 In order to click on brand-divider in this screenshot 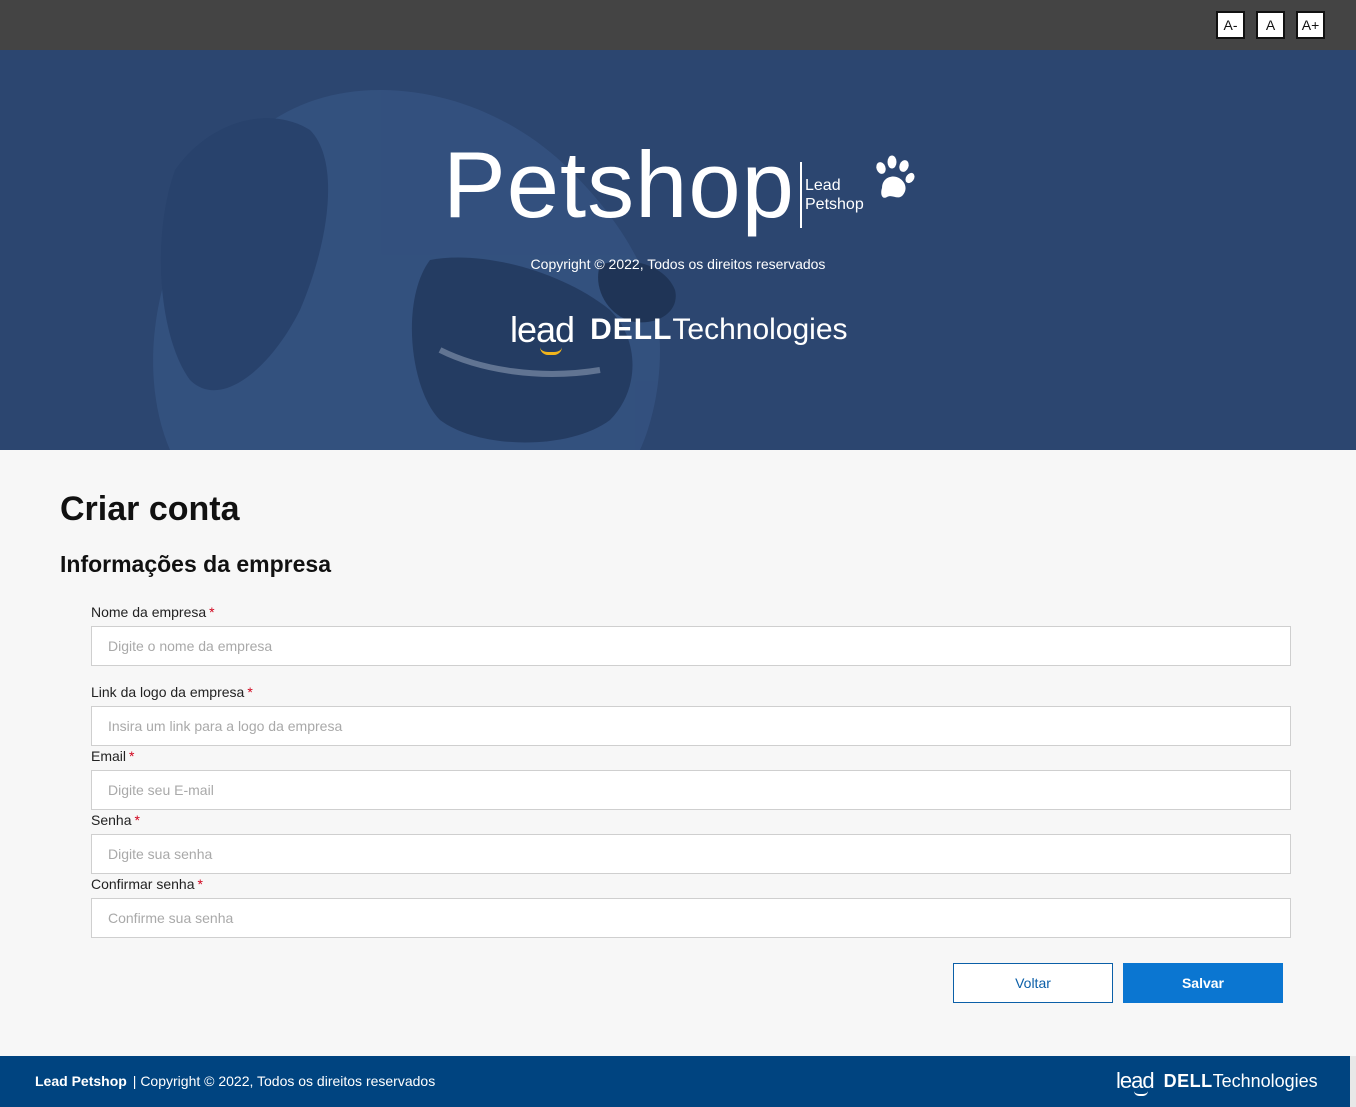, I will do `click(801, 195)`.